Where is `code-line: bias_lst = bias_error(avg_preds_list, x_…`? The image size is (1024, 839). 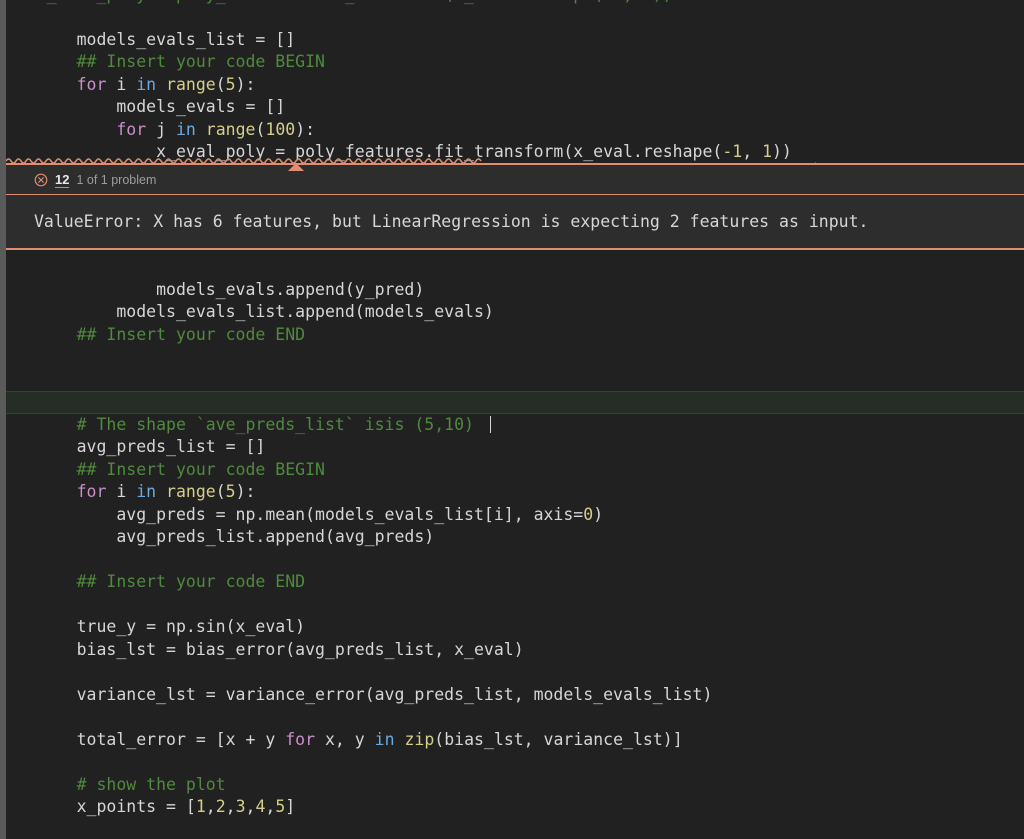
code-line: bias_lst = bias_error(avg_preds_list, x_… is located at coordinates (515, 637).